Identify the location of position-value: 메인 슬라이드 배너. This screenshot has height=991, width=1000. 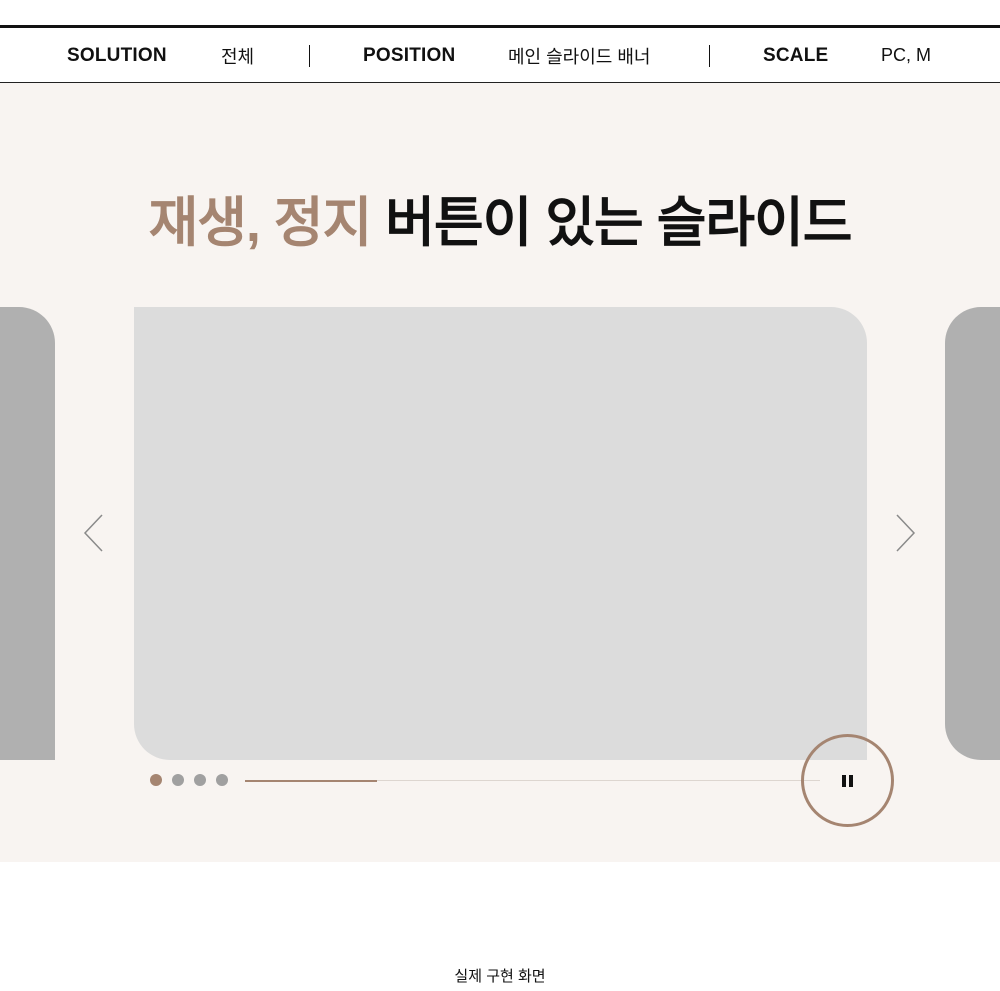
(579, 56).